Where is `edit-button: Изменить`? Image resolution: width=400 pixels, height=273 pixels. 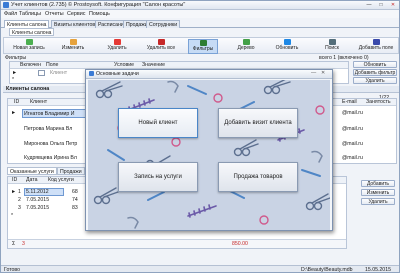 edit-button: Изменить is located at coordinates (73, 46).